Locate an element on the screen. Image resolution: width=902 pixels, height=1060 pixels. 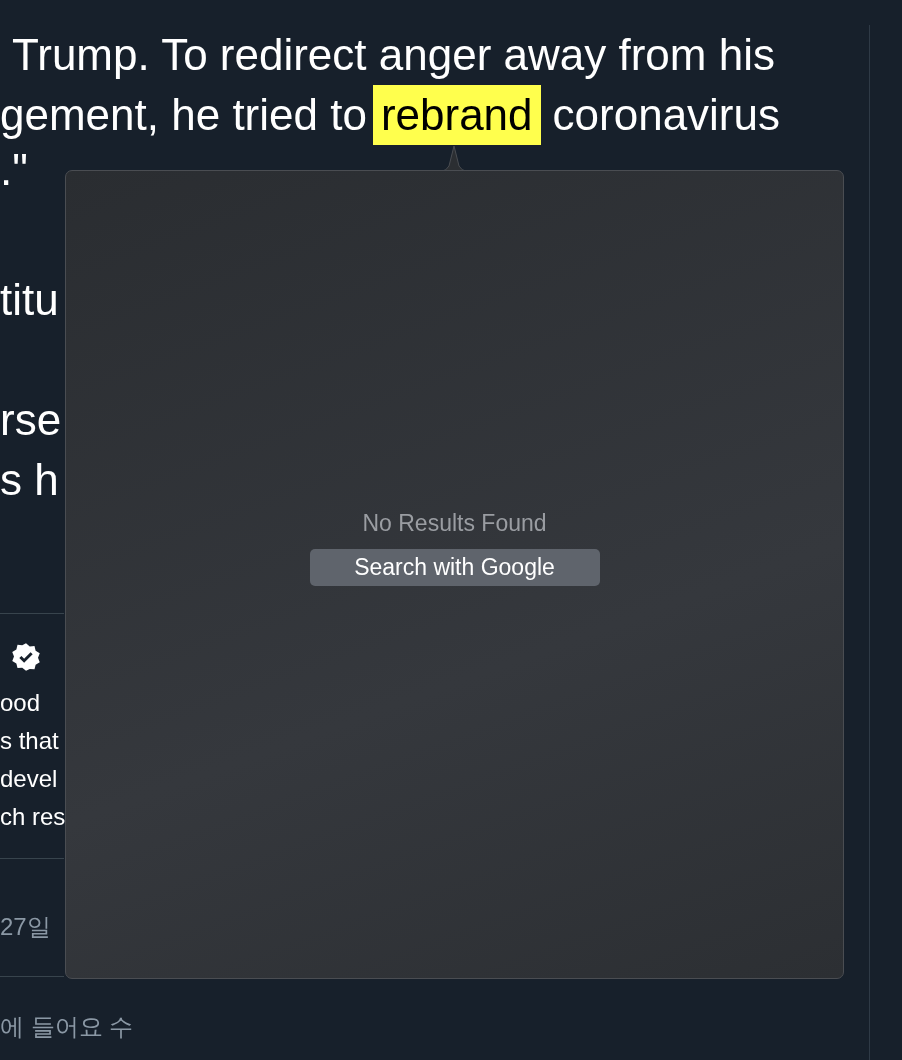
date-text: 27일 is located at coordinates (26, 927).